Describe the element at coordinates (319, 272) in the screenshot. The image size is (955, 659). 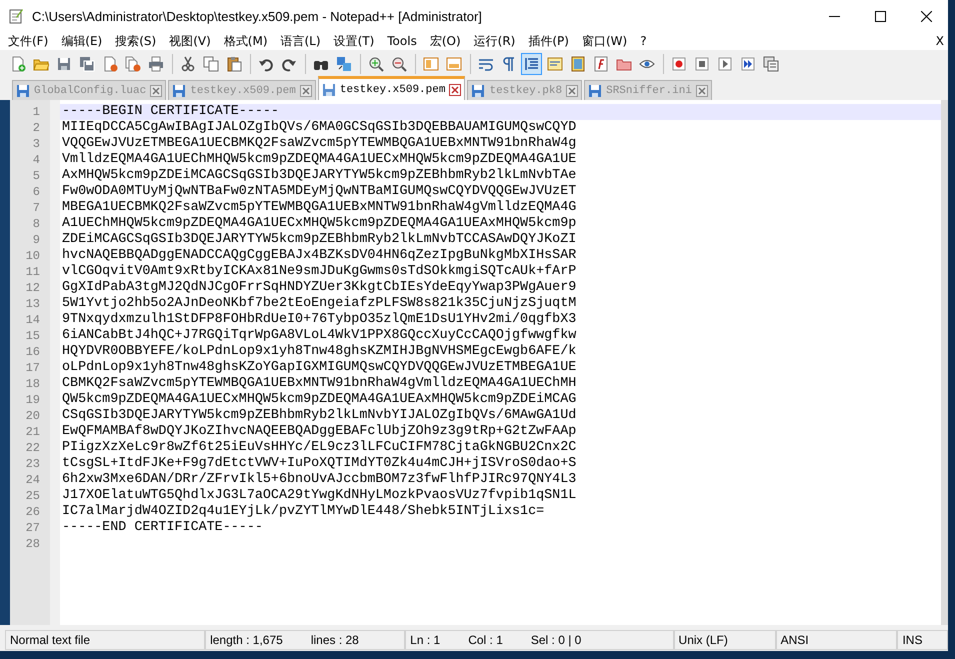
I see `code-line: vlCGOqvitV0Amt9xRtbyICKAx81Ne9smJDuKgGwms0sTdSOkkmgiSQTcAUk+fArP` at that location.